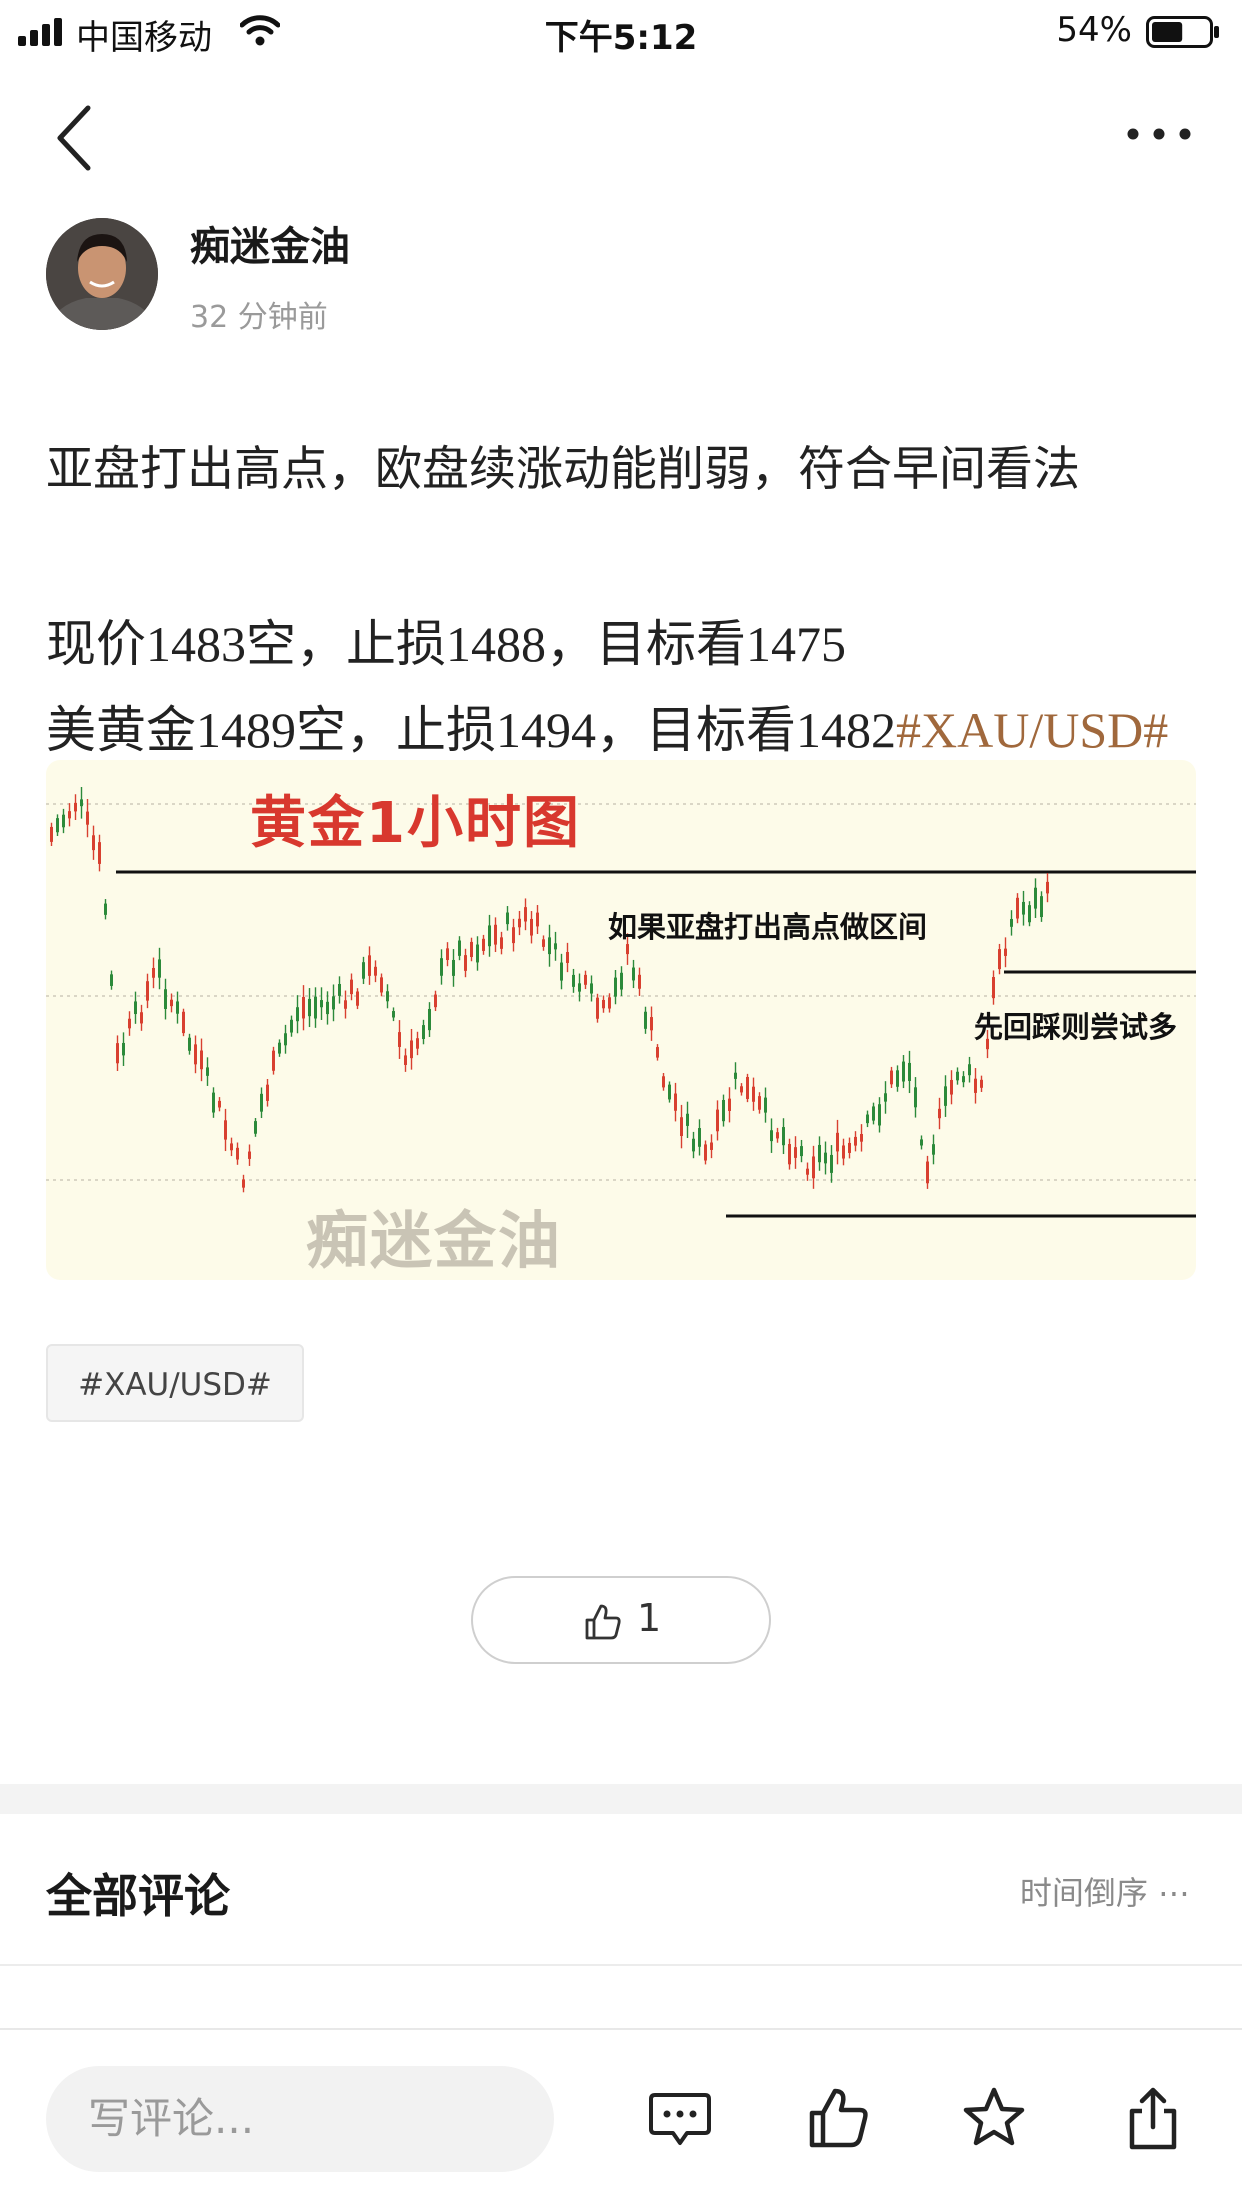 This screenshot has height=2208, width=1242. What do you see at coordinates (1159, 134) in the screenshot?
I see `more-dots-icon` at bounding box center [1159, 134].